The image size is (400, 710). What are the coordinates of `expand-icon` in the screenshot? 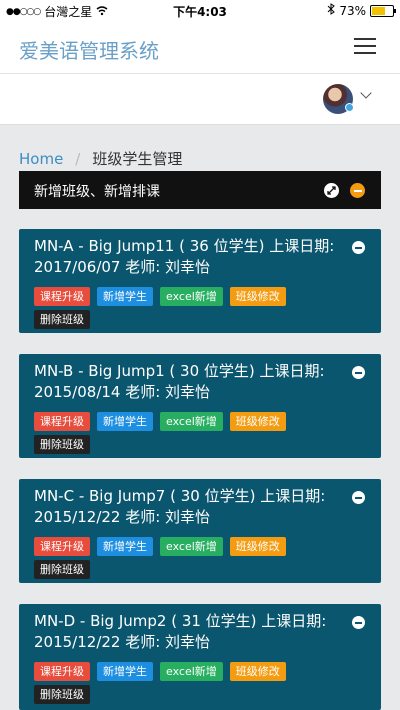 It's located at (331, 190).